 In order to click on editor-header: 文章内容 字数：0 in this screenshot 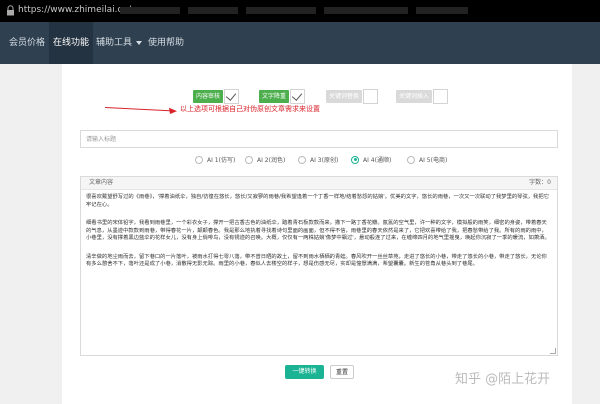, I will do `click(319, 183)`.